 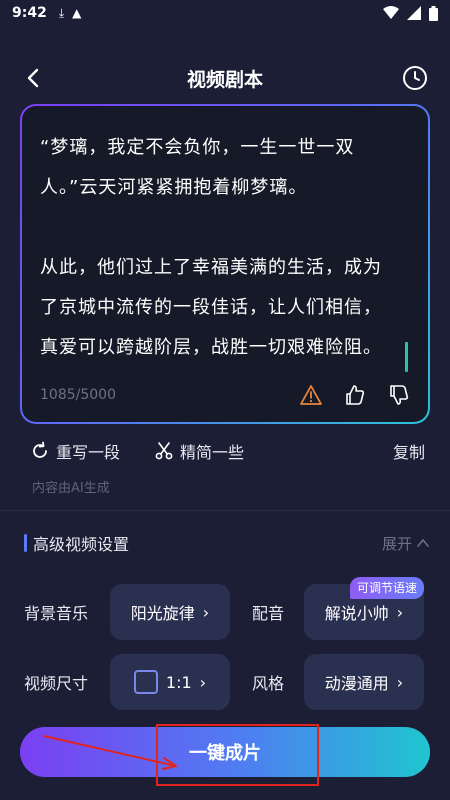 I want to click on size-selector: 1:1 ›, so click(x=170, y=682).